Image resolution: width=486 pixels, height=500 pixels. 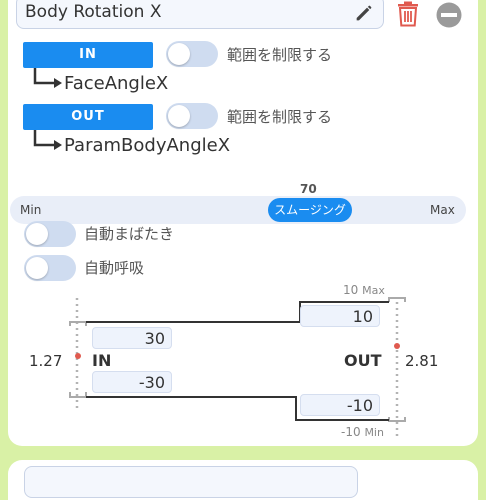 I want to click on output-max-caption: 10 Max, so click(x=364, y=290).